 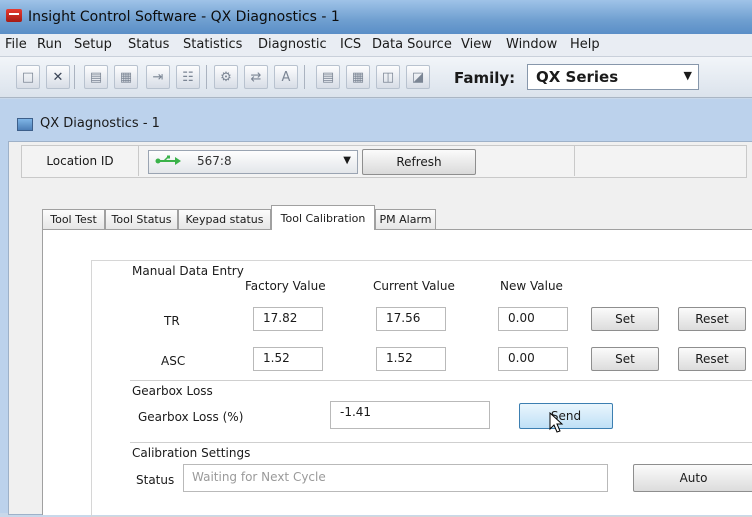 What do you see at coordinates (556, 422) in the screenshot?
I see `mouse-cursor-icon` at bounding box center [556, 422].